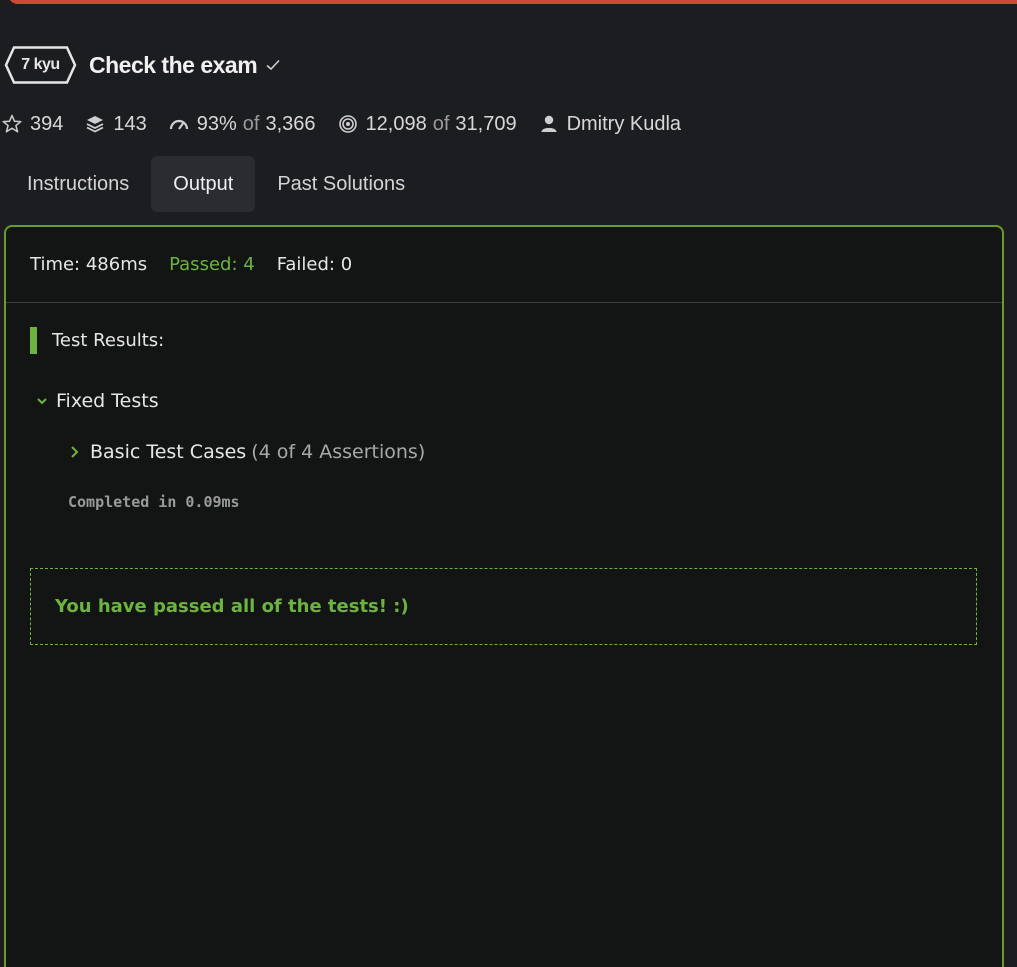 This screenshot has height=967, width=1017. What do you see at coordinates (624, 124) in the screenshot?
I see `author-name: Dmitry Kudla` at bounding box center [624, 124].